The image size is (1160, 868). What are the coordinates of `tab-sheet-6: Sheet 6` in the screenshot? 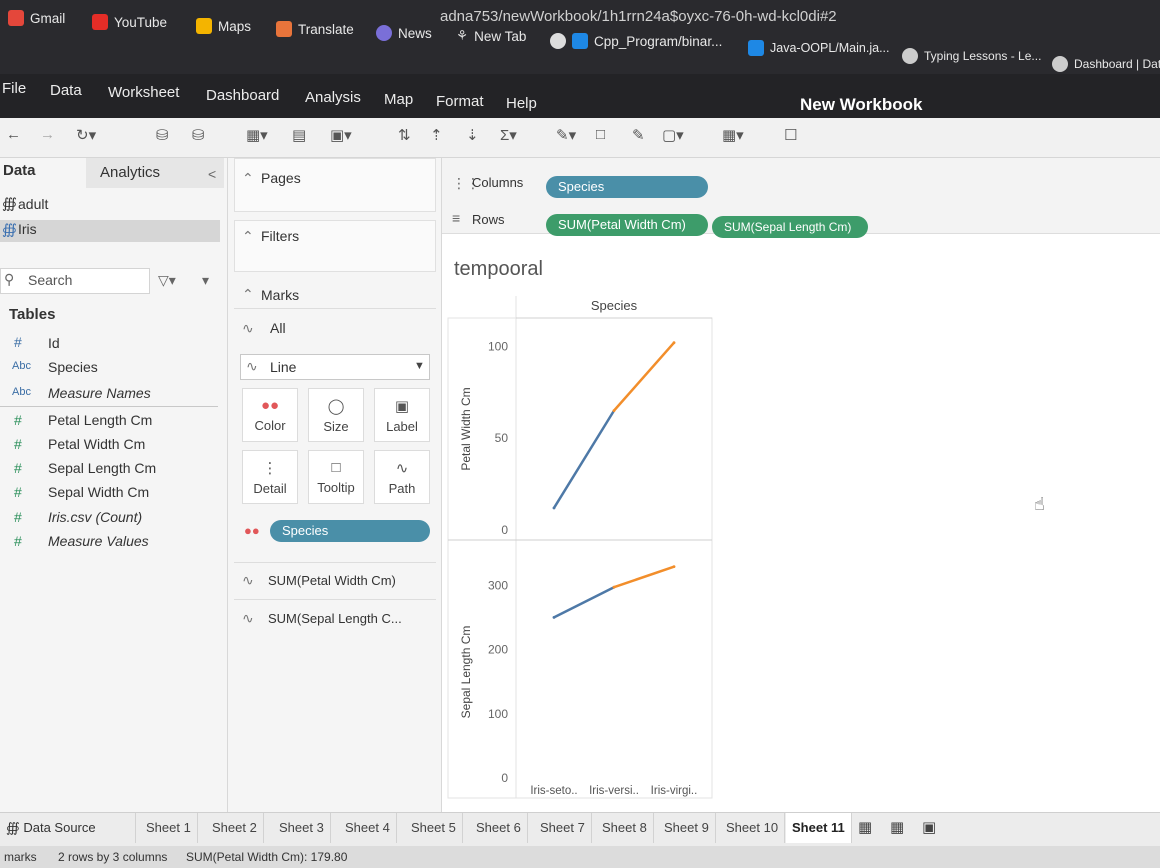 It's located at (499, 828).